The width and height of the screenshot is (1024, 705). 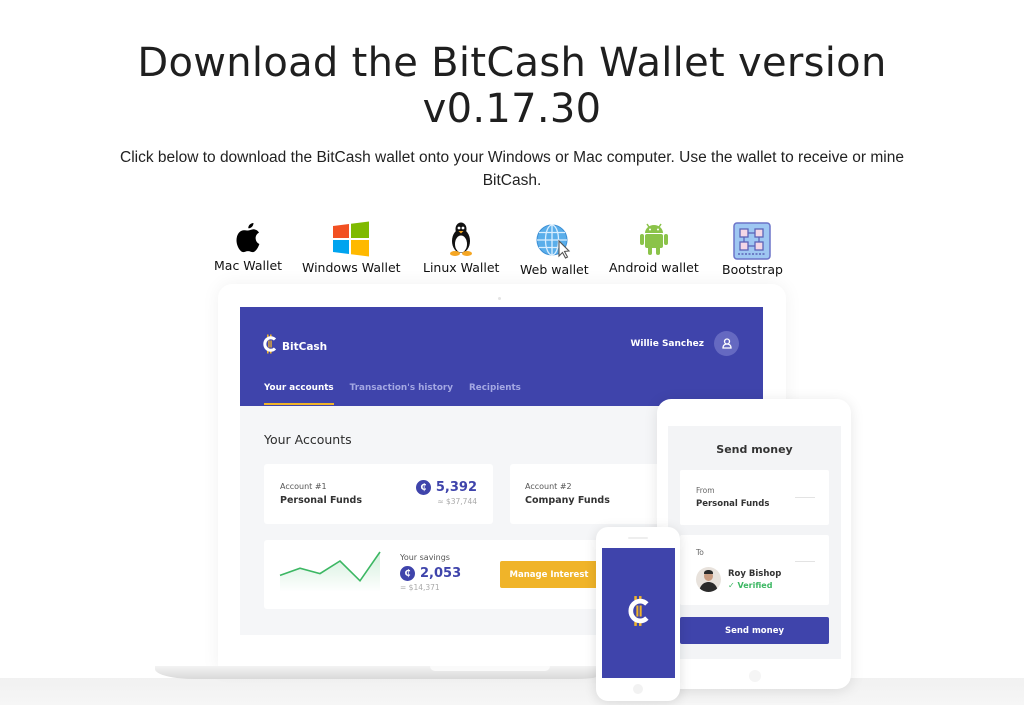 I want to click on windows-icon, so click(x=351, y=239).